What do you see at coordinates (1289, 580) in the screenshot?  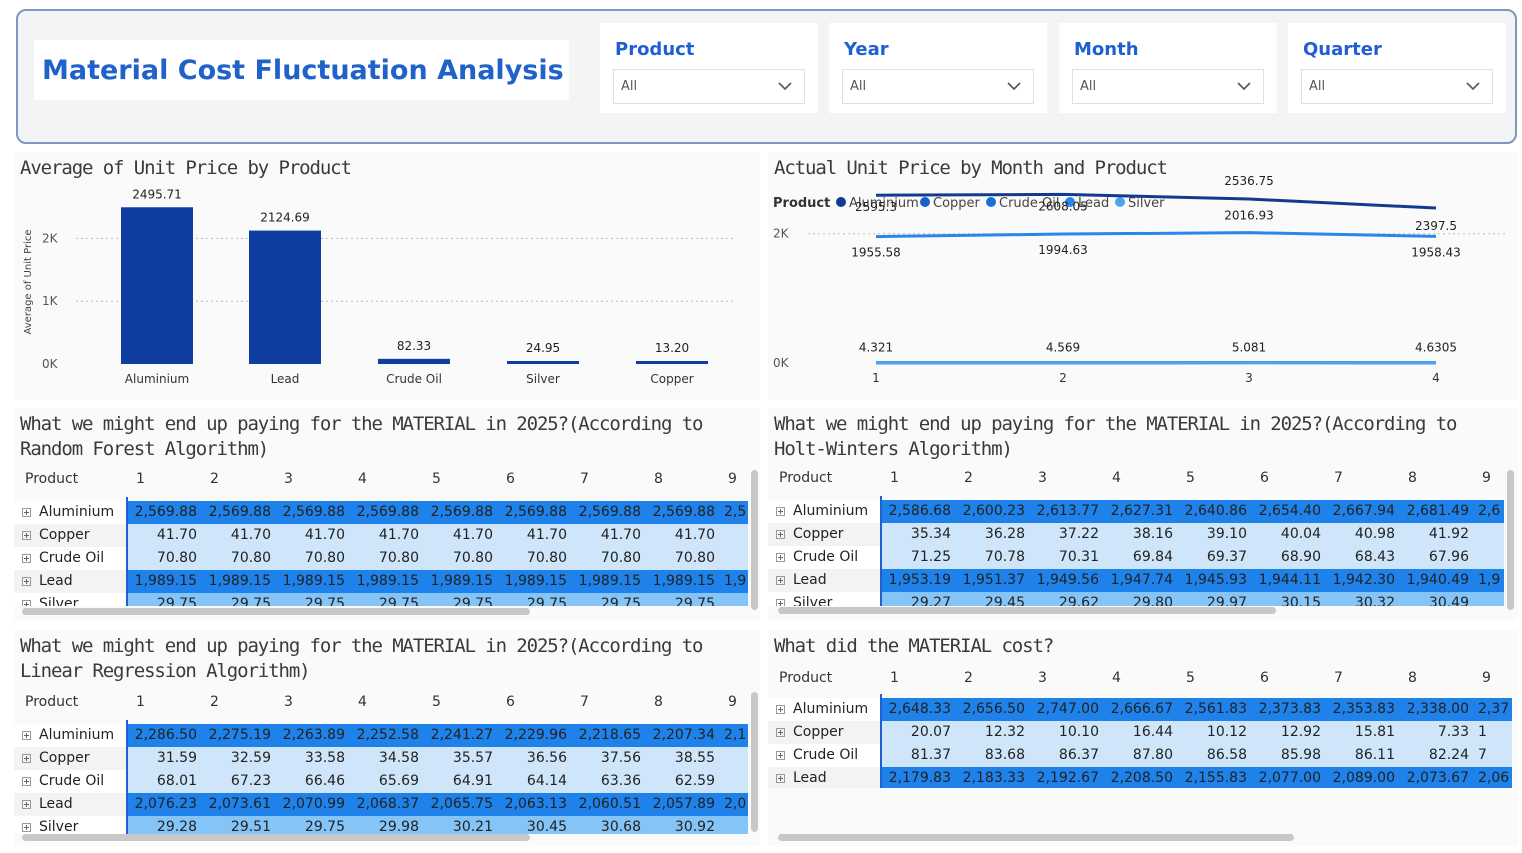 I see `table-cell: 1,944.11` at bounding box center [1289, 580].